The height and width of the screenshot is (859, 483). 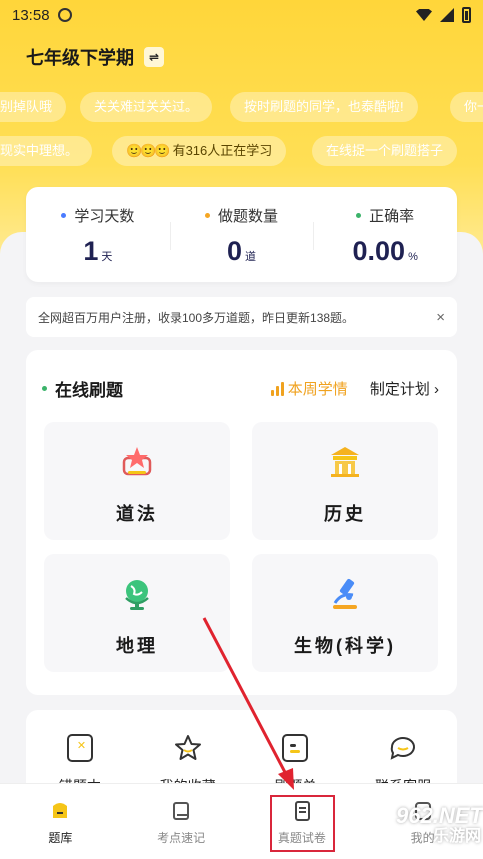 What do you see at coordinates (80, 58) in the screenshot?
I see `grade-title: 七年级下学期` at bounding box center [80, 58].